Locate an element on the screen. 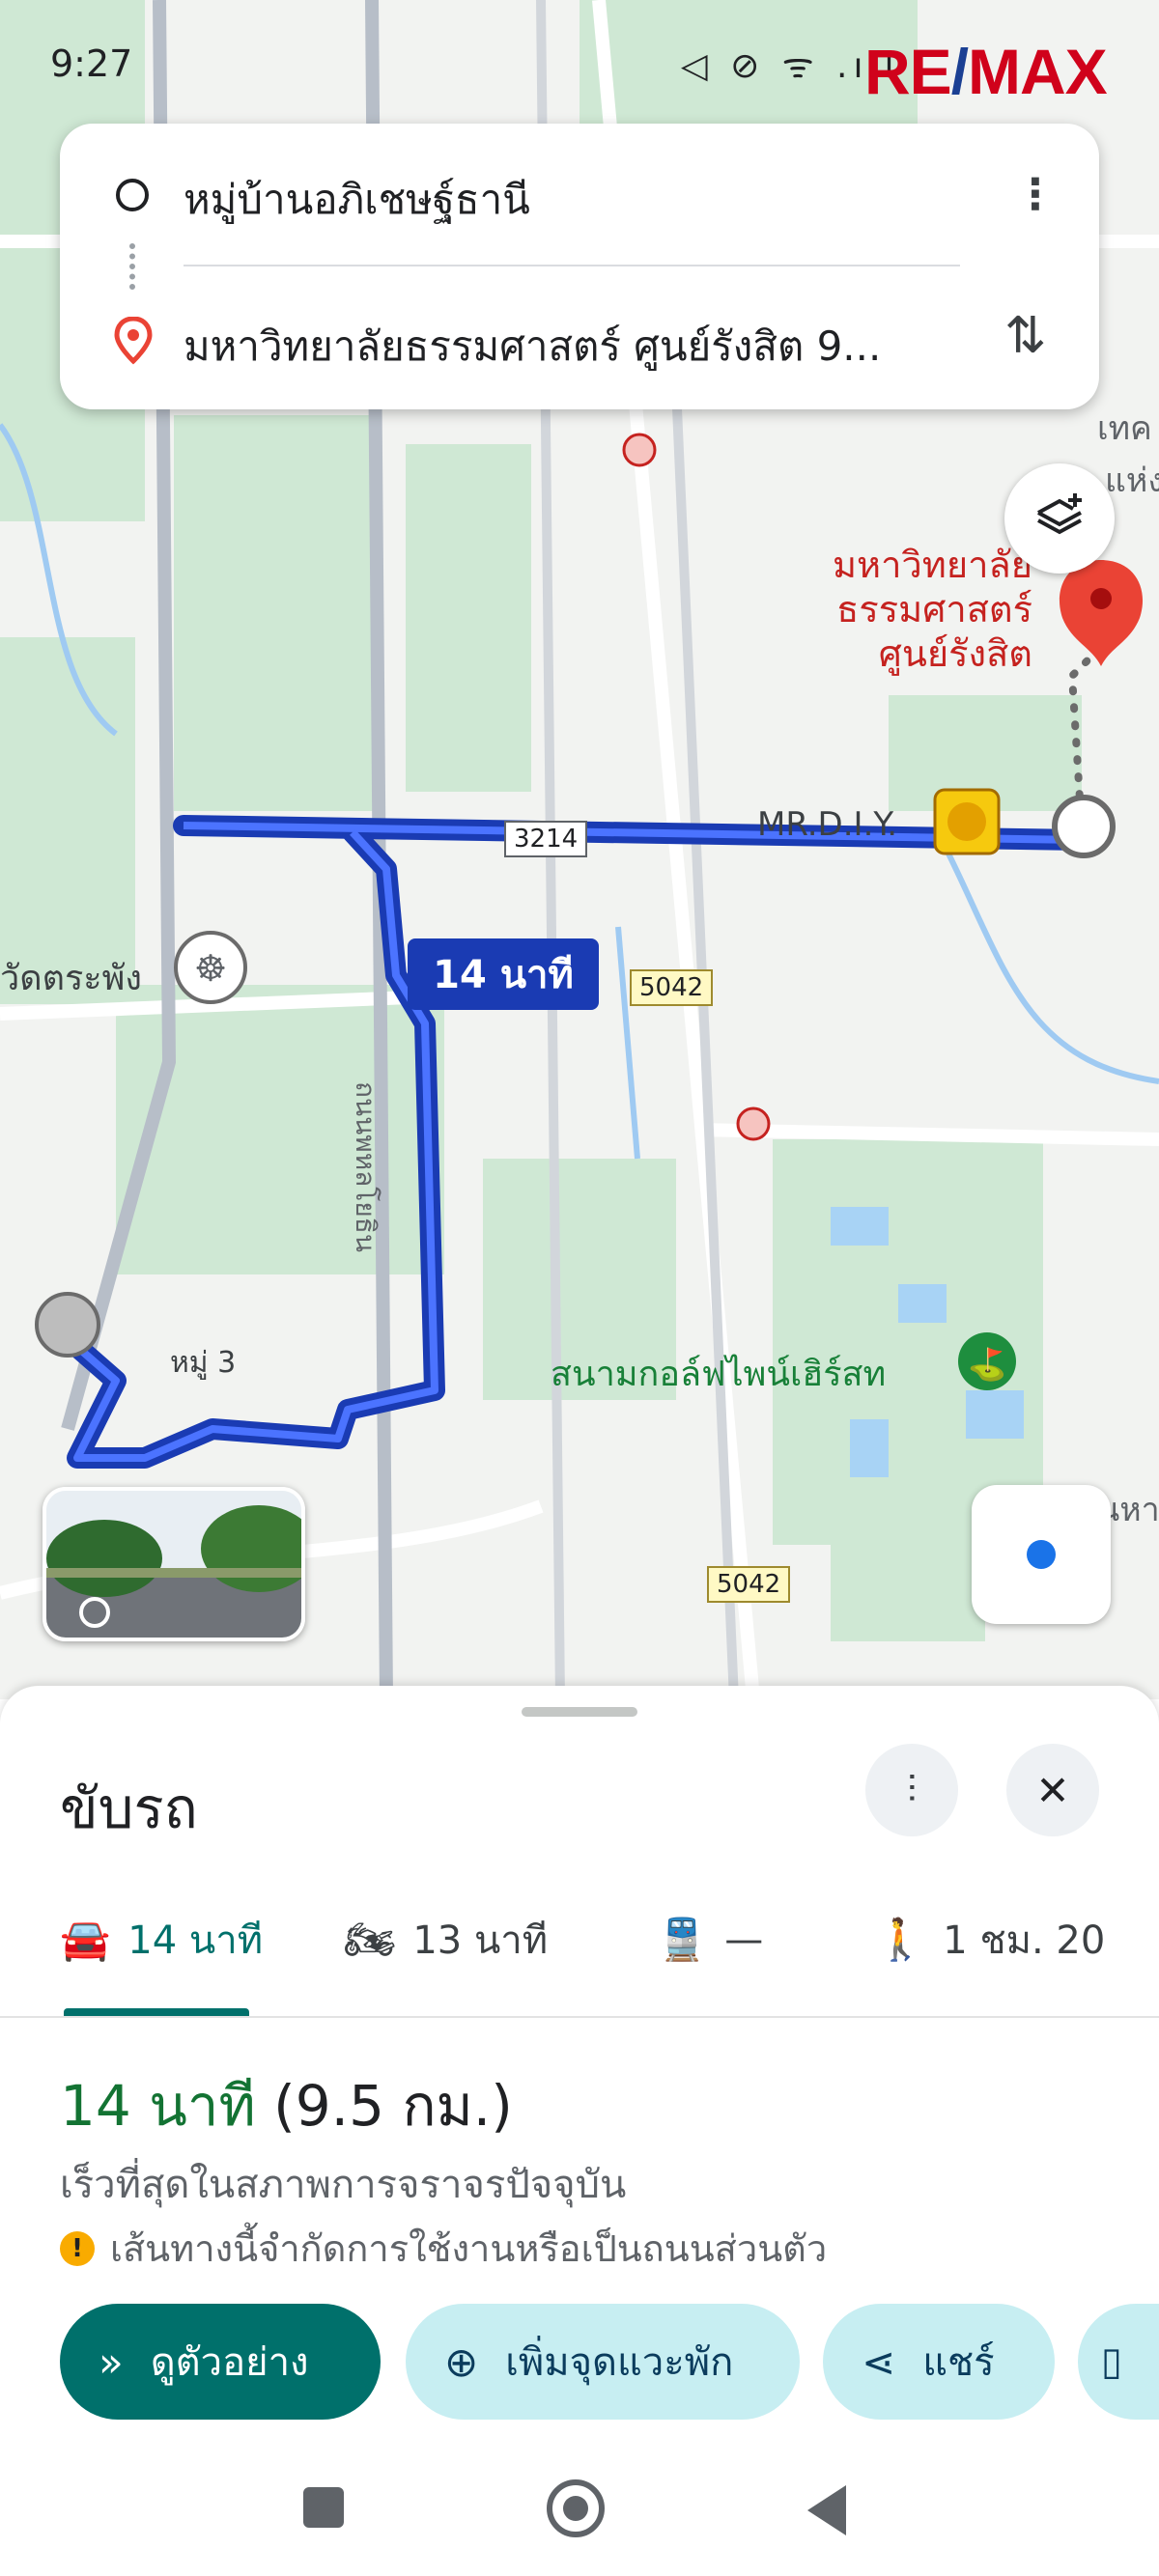 This screenshot has height=2576, width=1159. connector-dots is located at coordinates (132, 267).